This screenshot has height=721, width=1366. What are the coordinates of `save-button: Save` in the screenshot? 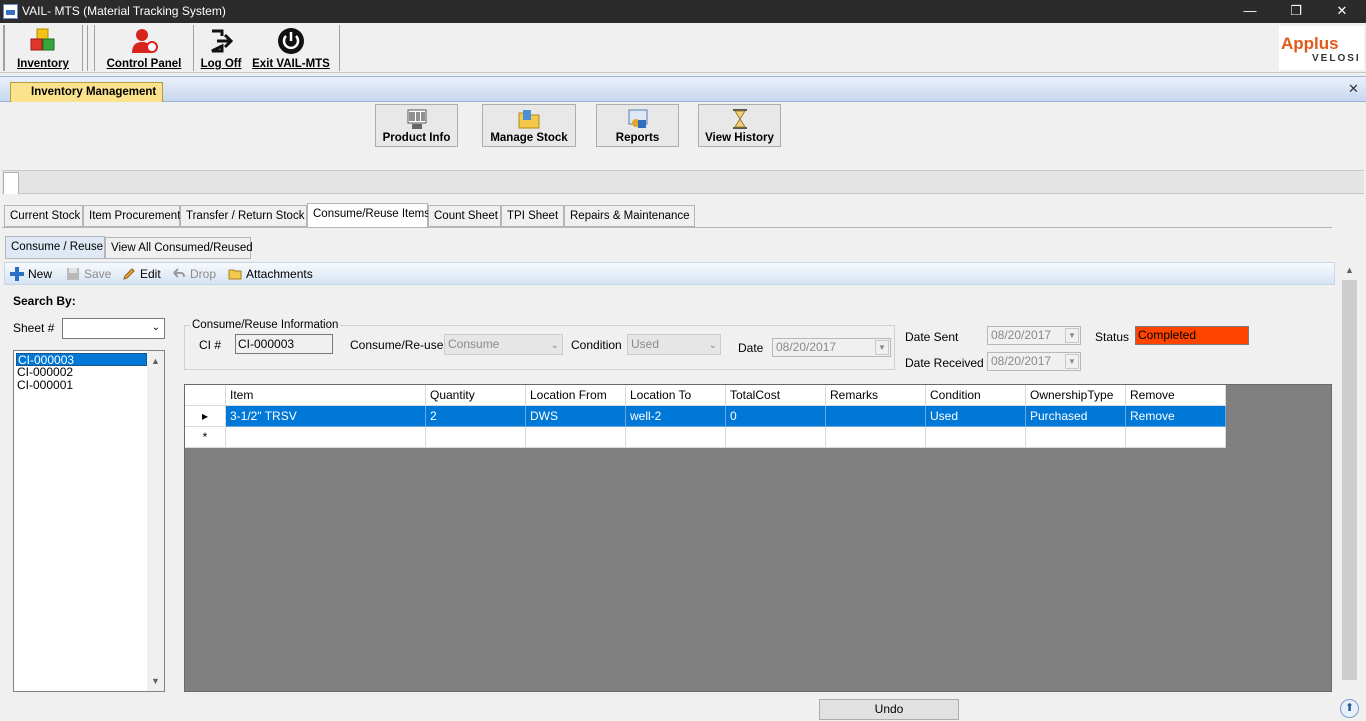 It's located at (88, 274).